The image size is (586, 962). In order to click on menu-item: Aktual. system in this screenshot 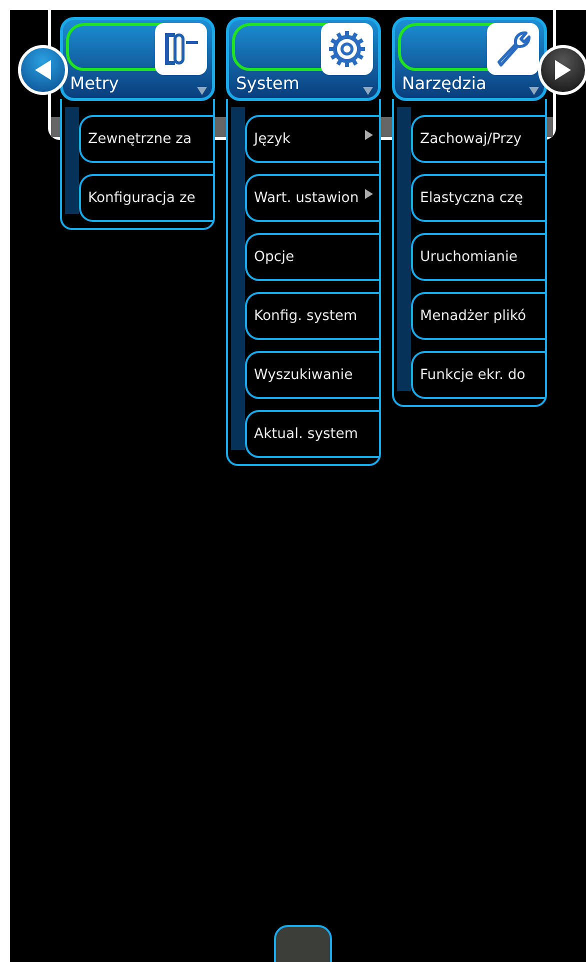, I will do `click(312, 434)`.